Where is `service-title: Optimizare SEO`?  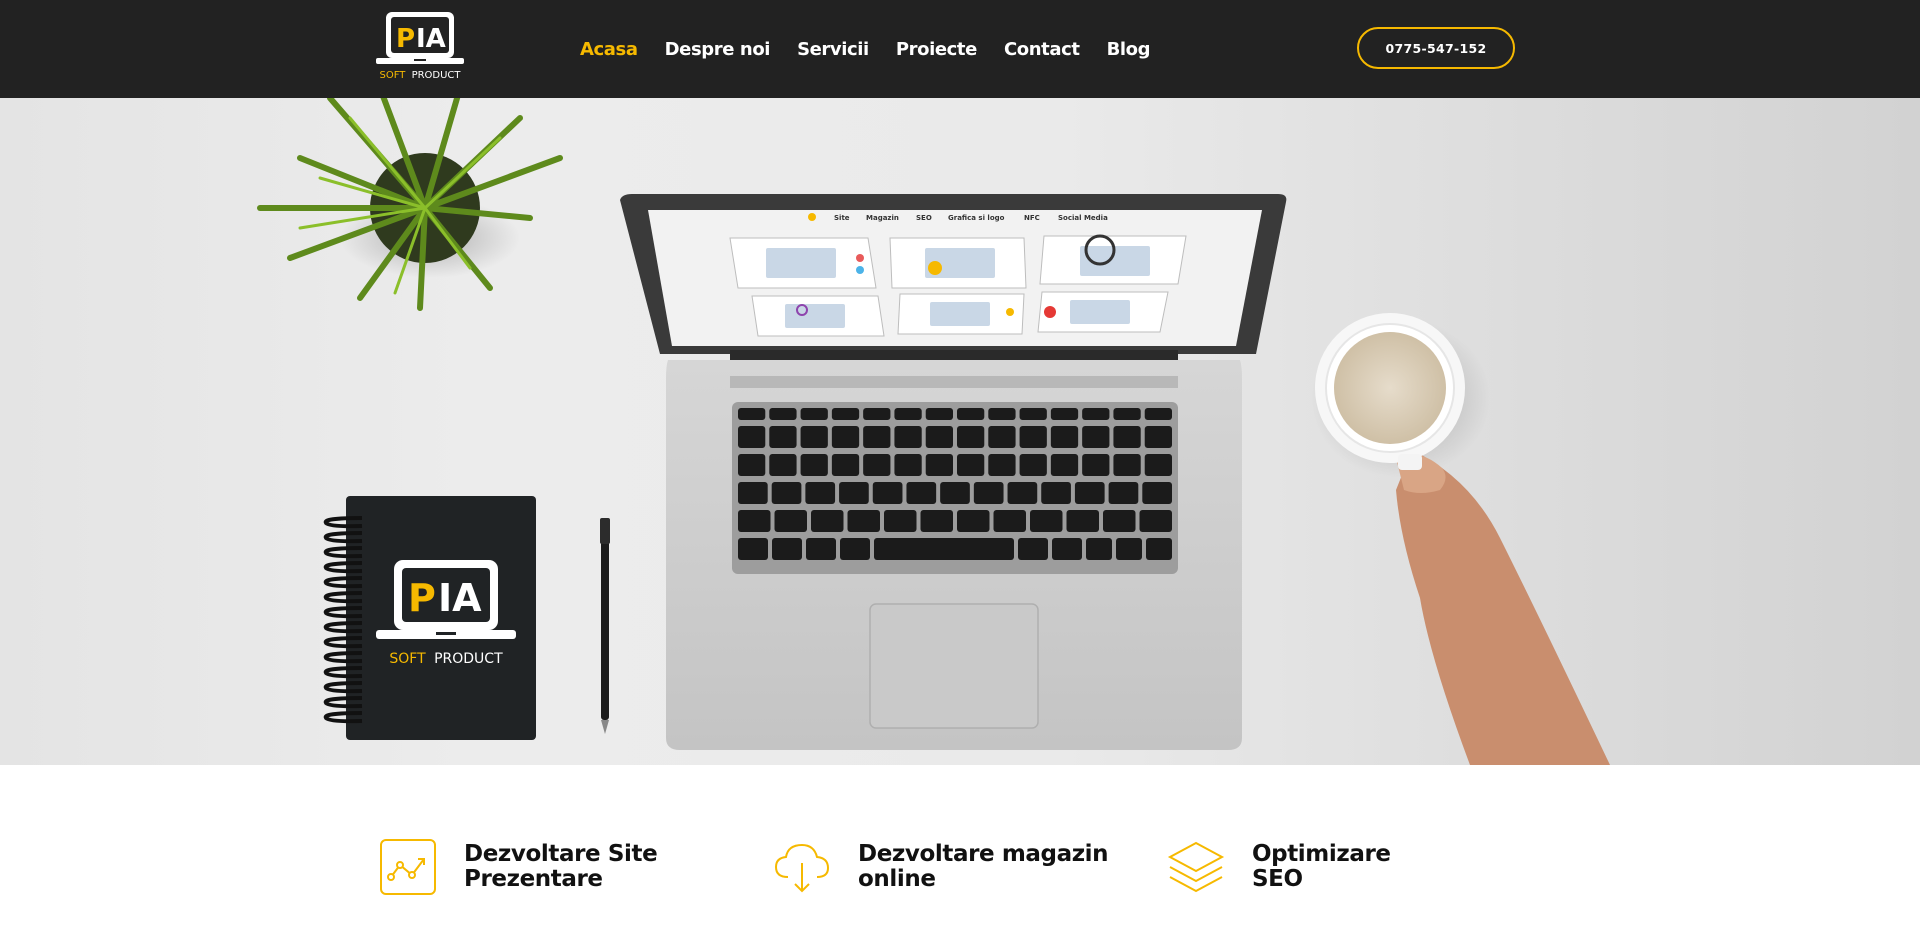
service-title: Optimizare SEO is located at coordinates (1321, 866).